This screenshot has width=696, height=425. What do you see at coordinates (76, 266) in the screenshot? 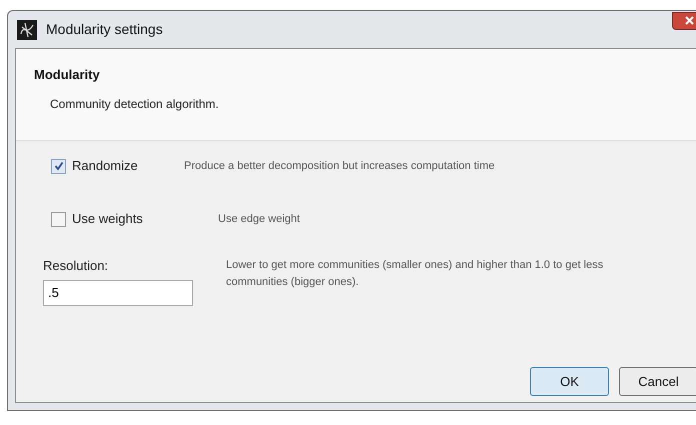
I see `field-label: Resolution:` at bounding box center [76, 266].